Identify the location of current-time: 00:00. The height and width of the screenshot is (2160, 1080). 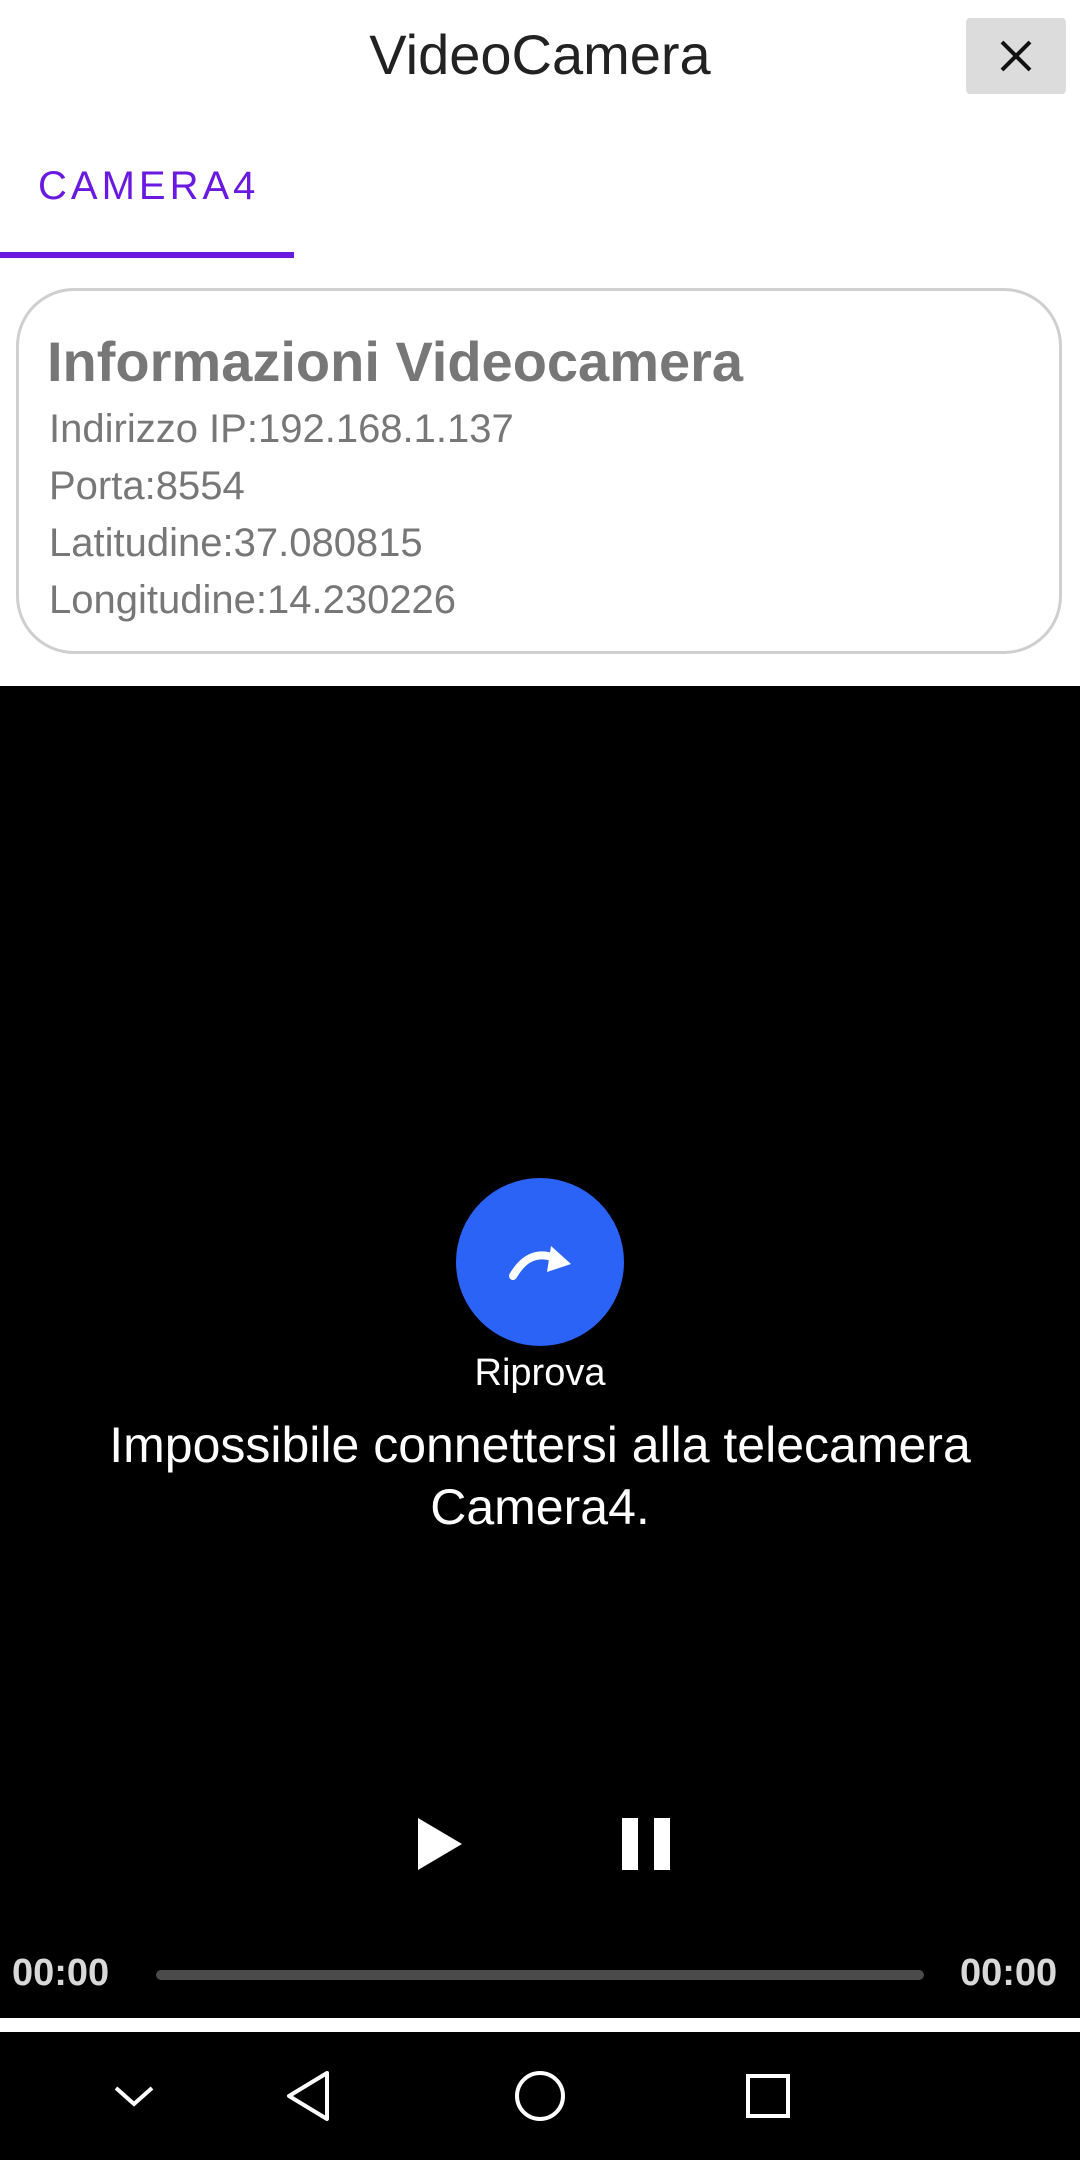
(61, 1973).